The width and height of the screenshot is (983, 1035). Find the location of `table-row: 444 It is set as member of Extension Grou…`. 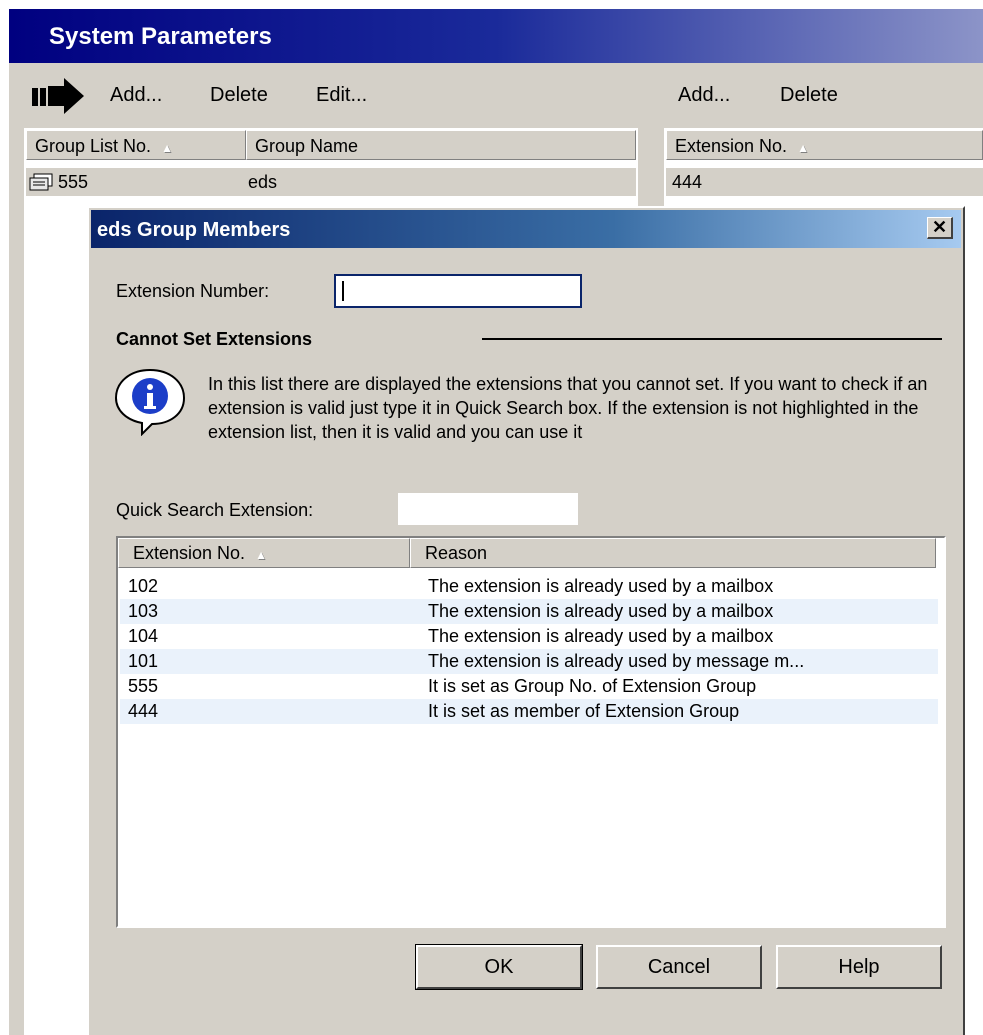

table-row: 444 It is set as member of Extension Grou… is located at coordinates (529, 711).